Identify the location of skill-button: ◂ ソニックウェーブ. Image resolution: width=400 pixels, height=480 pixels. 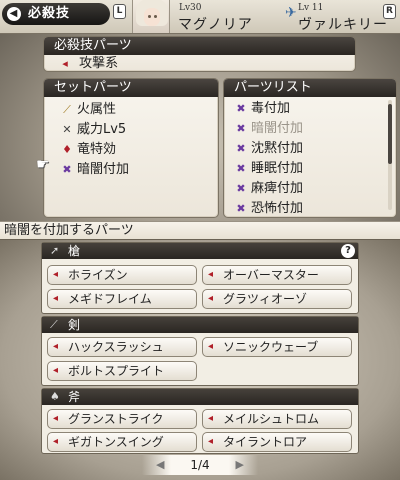
(277, 347).